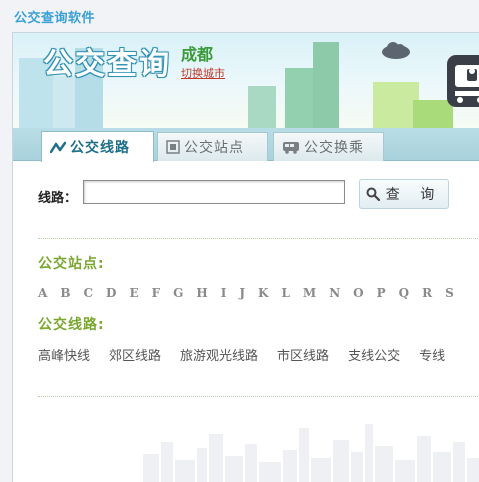 The width and height of the screenshot is (479, 482). I want to click on route-icon, so click(58, 147).